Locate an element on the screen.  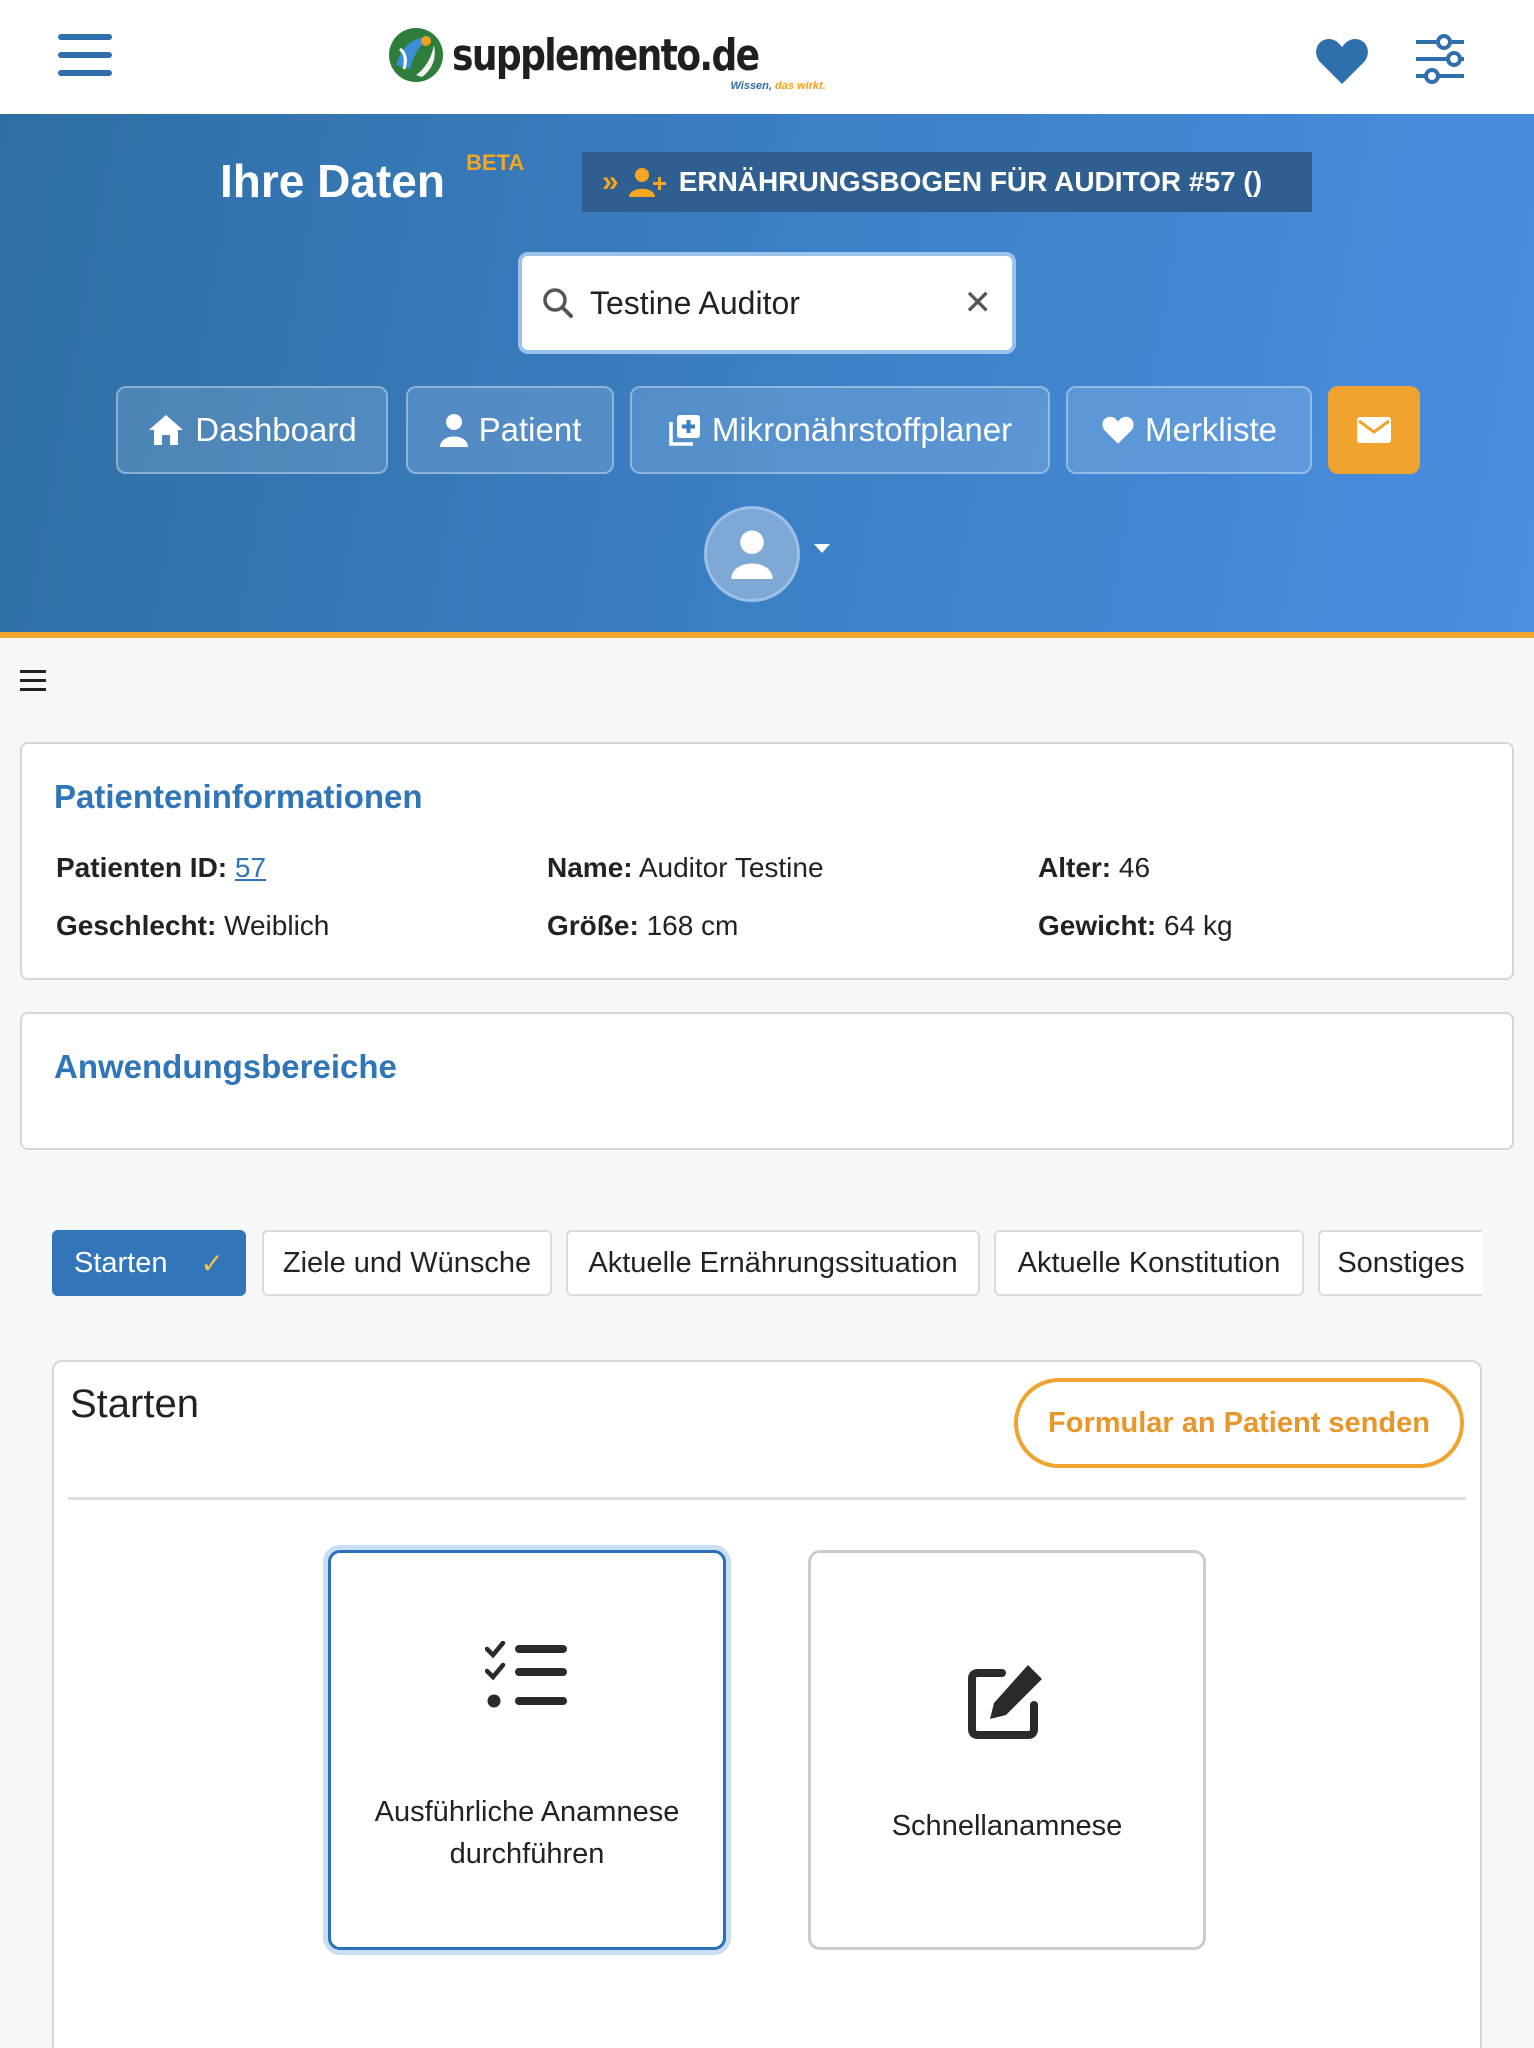
top-bar: supplemento.de Wissen, das wirkt. is located at coordinates (767, 57).